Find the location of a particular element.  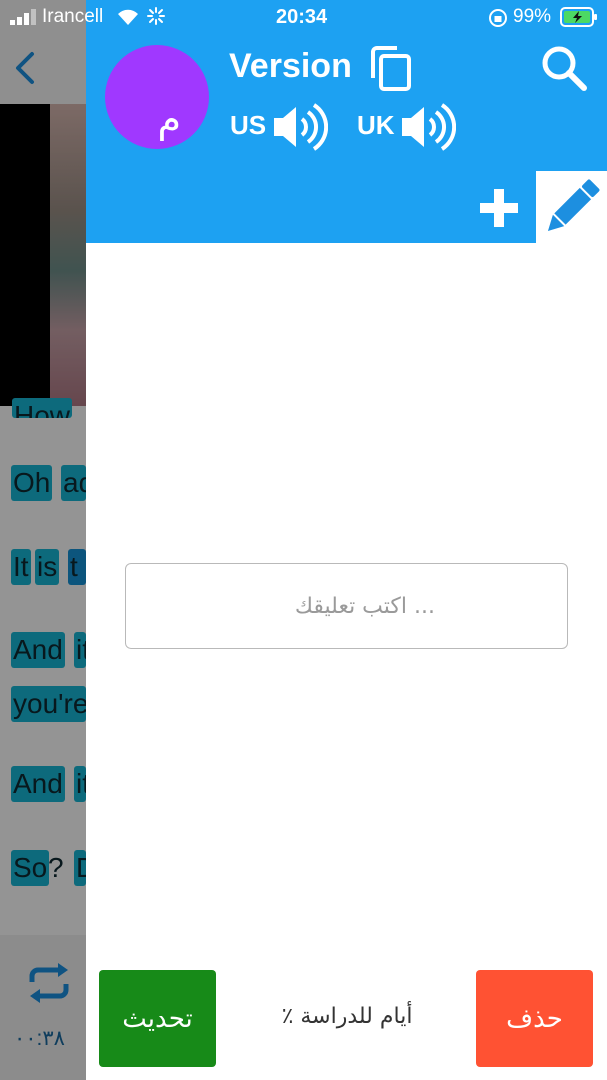

signal-icon is located at coordinates (23, 17).